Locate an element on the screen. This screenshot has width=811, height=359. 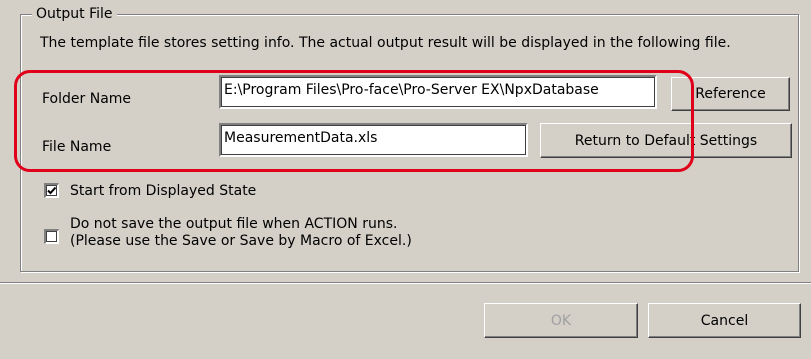
no-save-checkbox is located at coordinates (51, 236).